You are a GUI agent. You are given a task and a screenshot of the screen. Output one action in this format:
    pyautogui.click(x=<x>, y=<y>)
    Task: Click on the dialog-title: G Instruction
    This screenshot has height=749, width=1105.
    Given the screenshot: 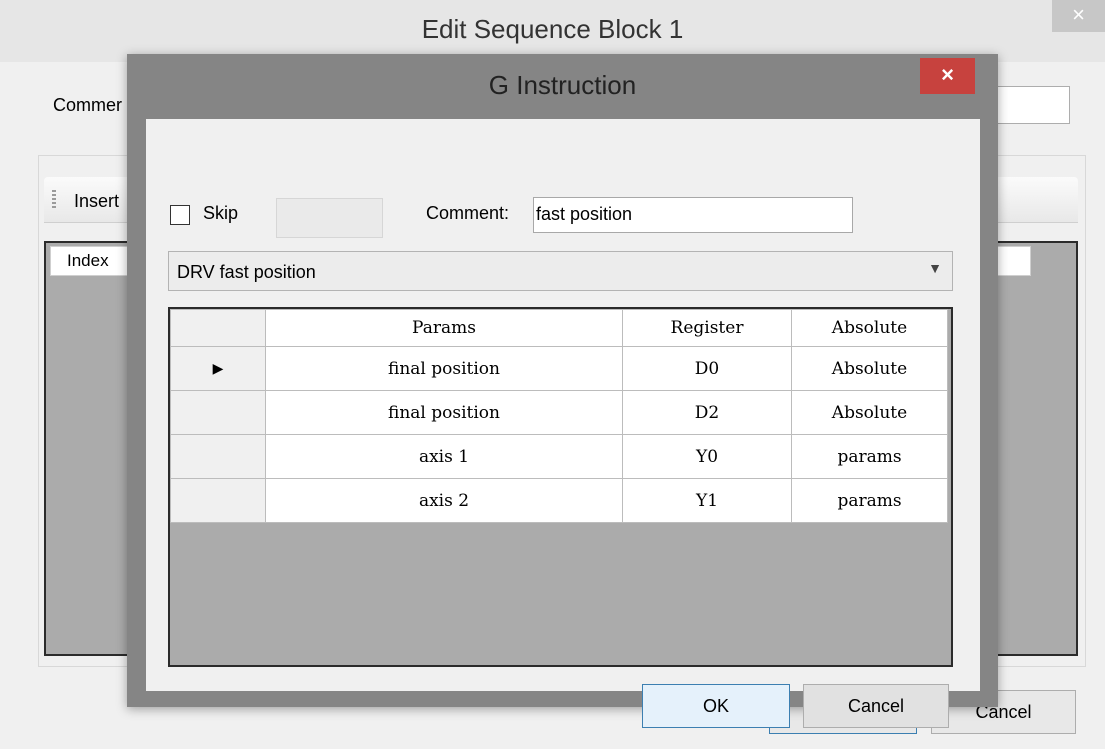 What is the action you would take?
    pyautogui.click(x=562, y=85)
    